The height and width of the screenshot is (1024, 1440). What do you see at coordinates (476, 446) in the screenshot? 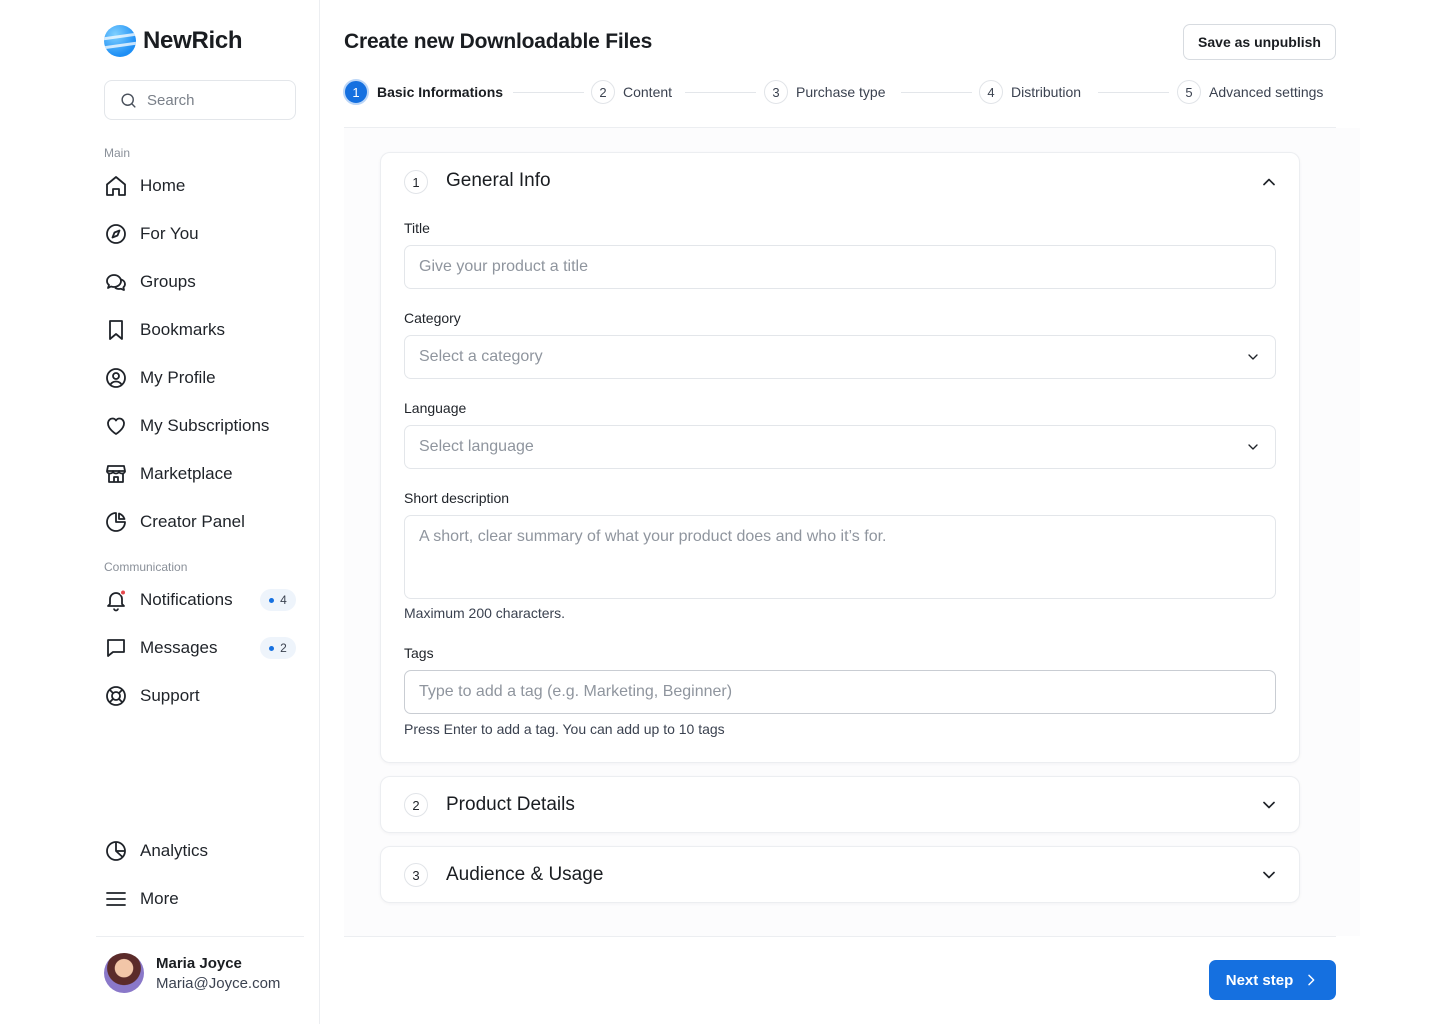
I see `language-placeholder: Select language` at bounding box center [476, 446].